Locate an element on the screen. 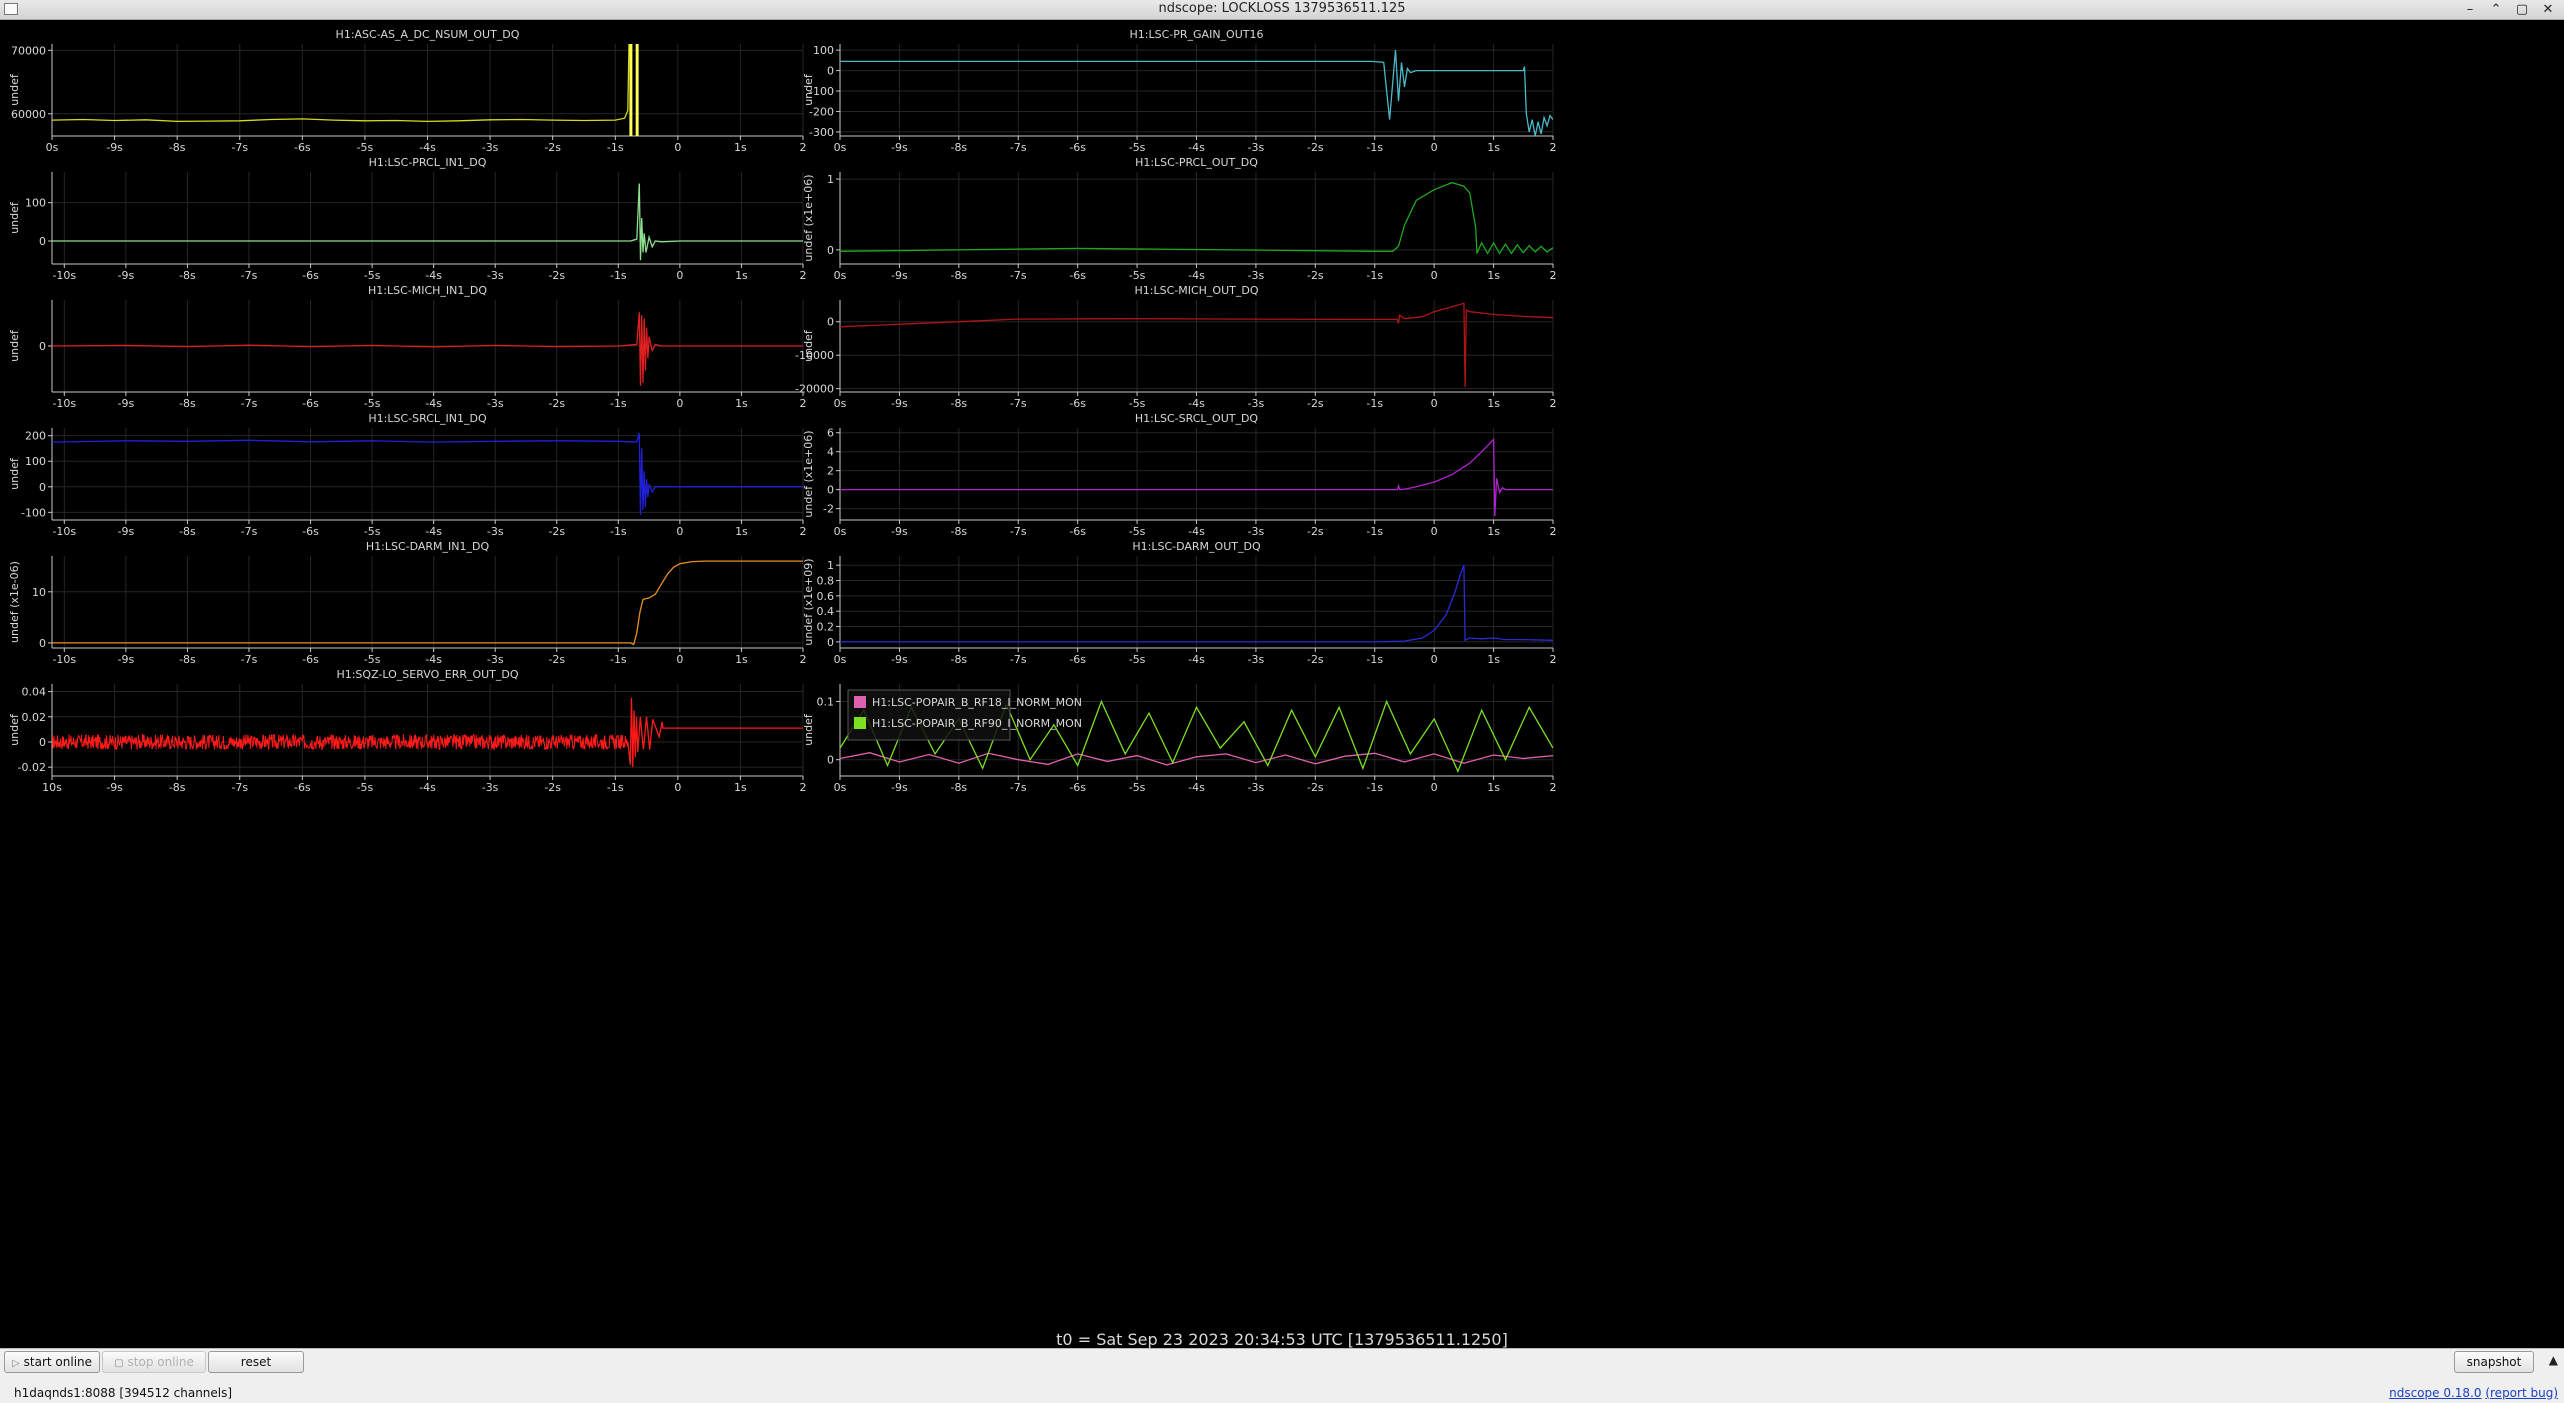  y-tick-label: 0.04 is located at coordinates (34, 692).